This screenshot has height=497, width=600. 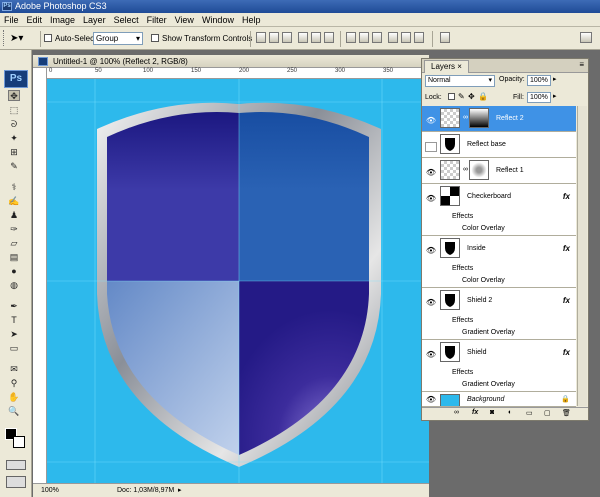 I want to click on layer-row-checkerboard: 👁 Checkerboard fx Effects Color Overlay, so click(x=499, y=210).